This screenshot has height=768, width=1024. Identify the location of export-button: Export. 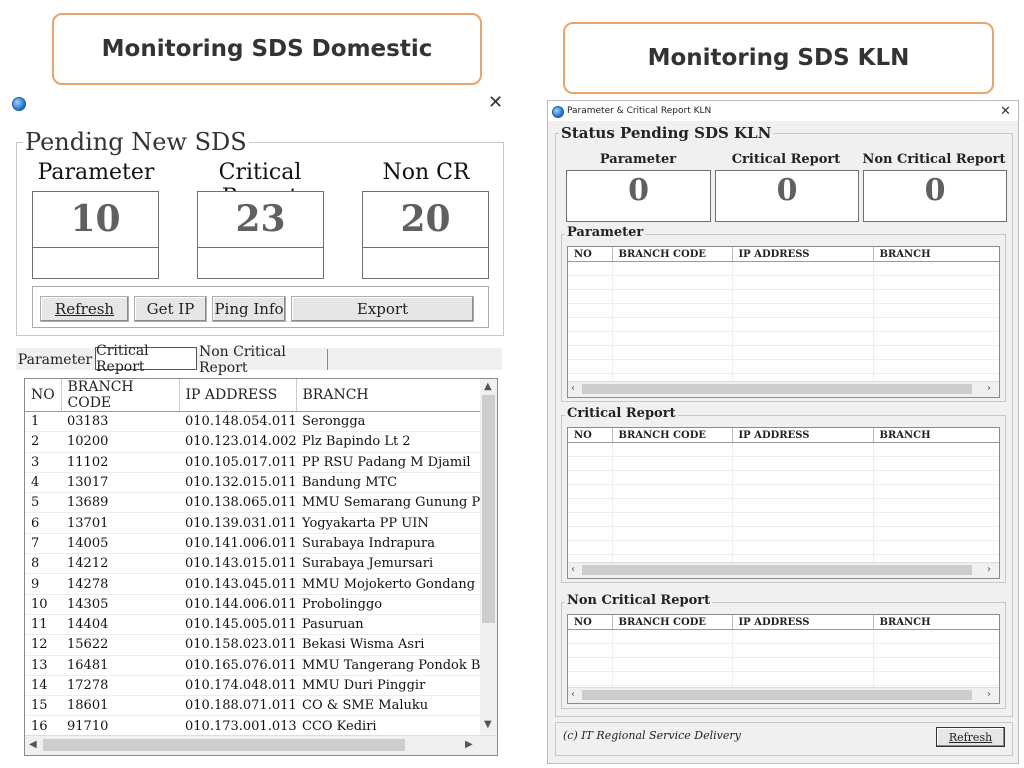
(382, 309).